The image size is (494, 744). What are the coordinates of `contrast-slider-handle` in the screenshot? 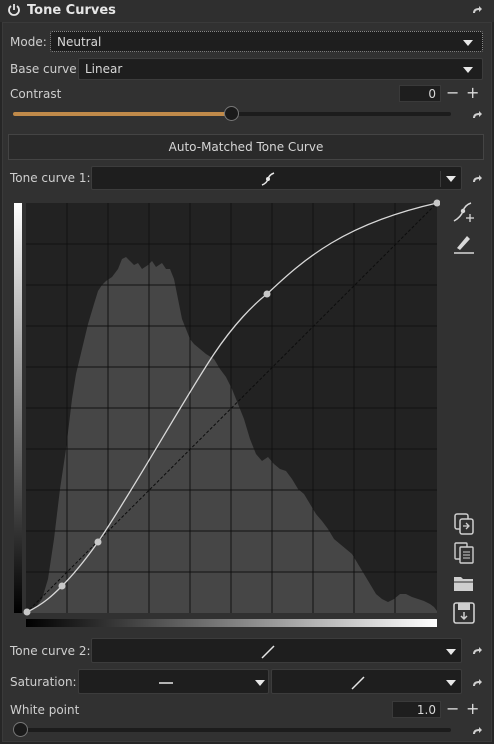 It's located at (231, 113).